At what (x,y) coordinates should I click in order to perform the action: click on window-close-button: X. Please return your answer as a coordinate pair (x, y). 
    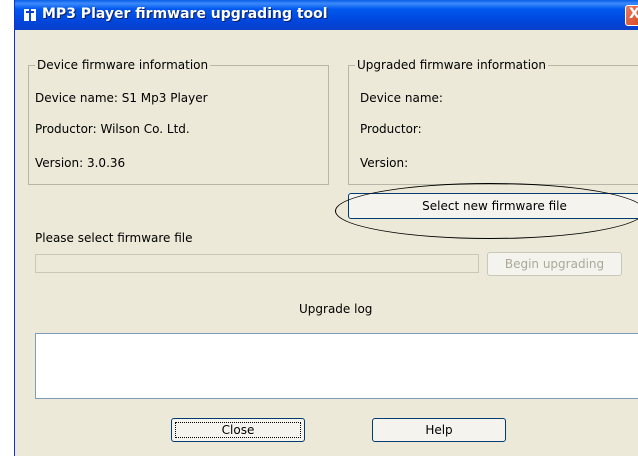
    Looking at the image, I should click on (631, 15).